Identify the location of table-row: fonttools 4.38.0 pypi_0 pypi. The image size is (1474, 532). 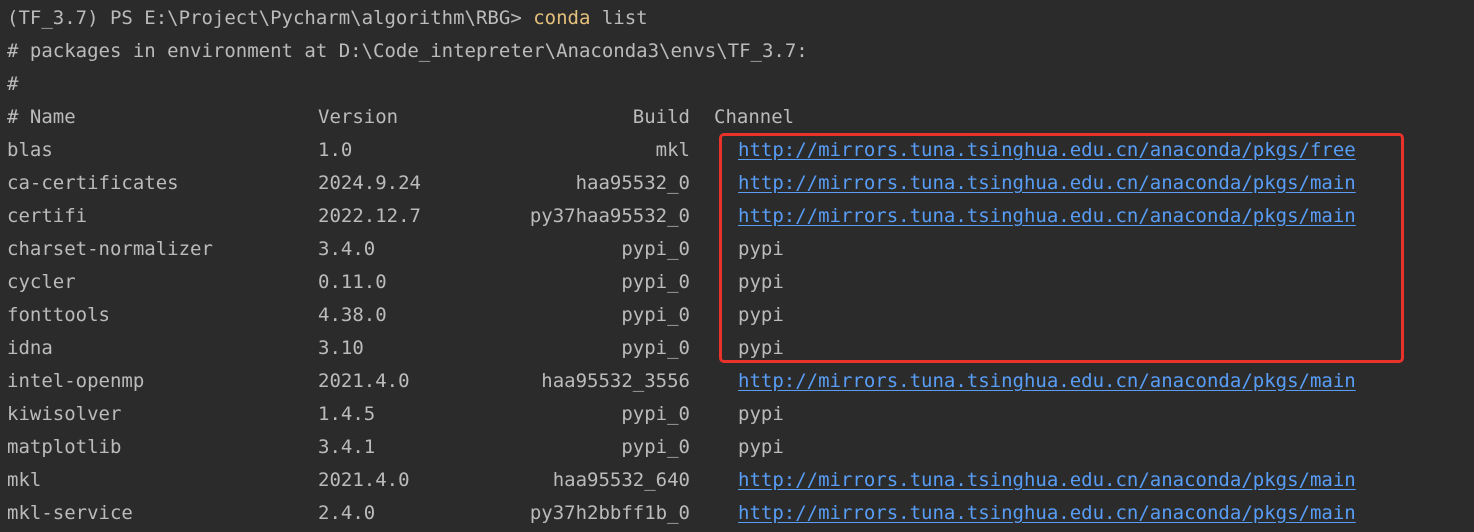
(737, 315).